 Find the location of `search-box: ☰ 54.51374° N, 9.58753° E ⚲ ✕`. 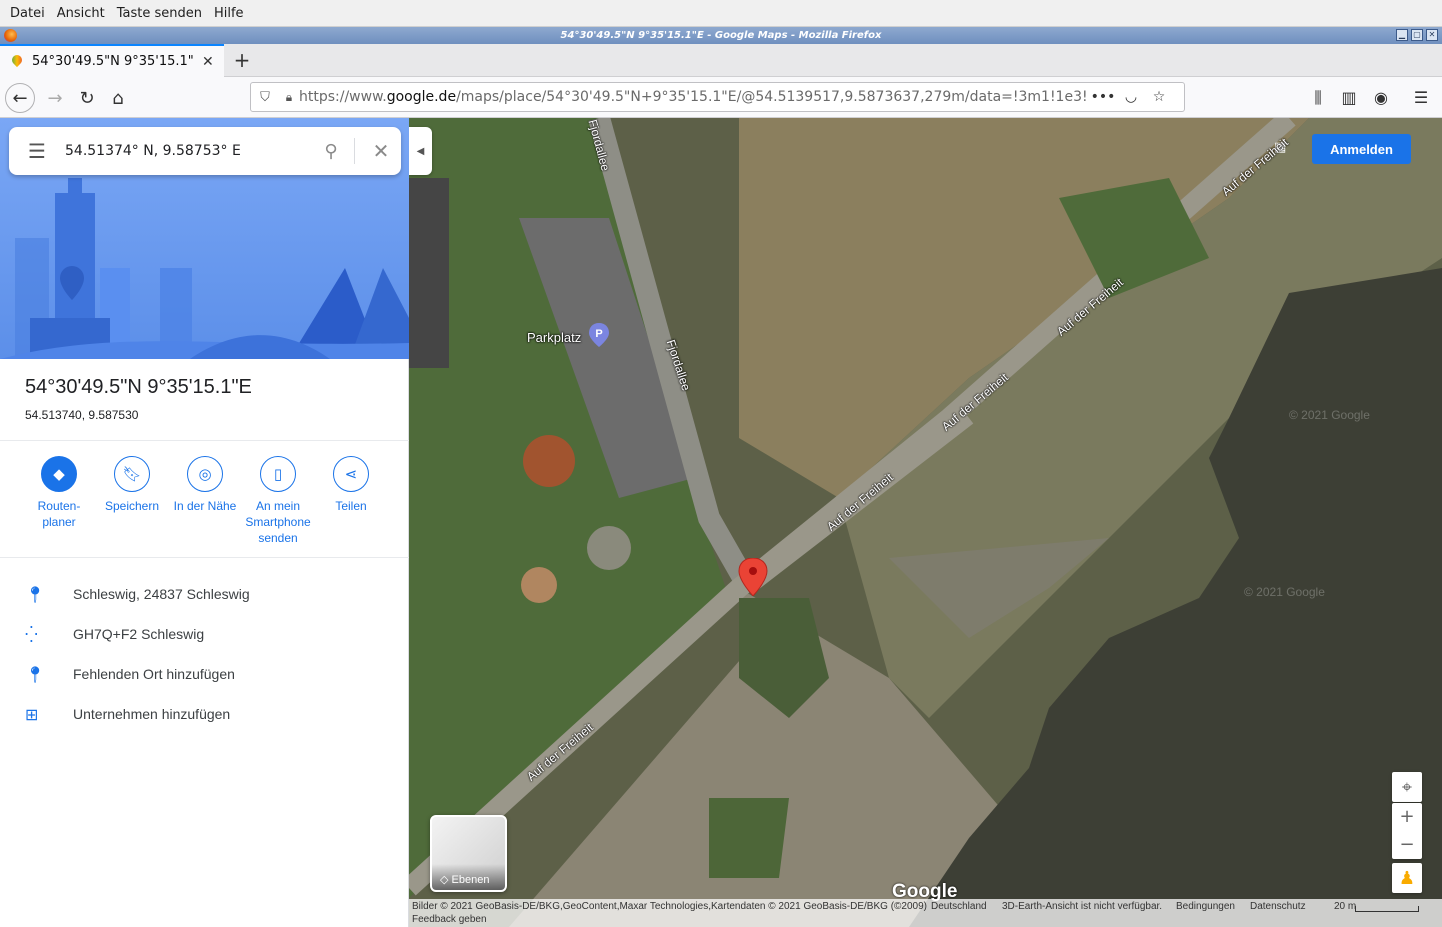

search-box: ☰ 54.51374° N, 9.58753° E ⚲ ✕ is located at coordinates (205, 151).